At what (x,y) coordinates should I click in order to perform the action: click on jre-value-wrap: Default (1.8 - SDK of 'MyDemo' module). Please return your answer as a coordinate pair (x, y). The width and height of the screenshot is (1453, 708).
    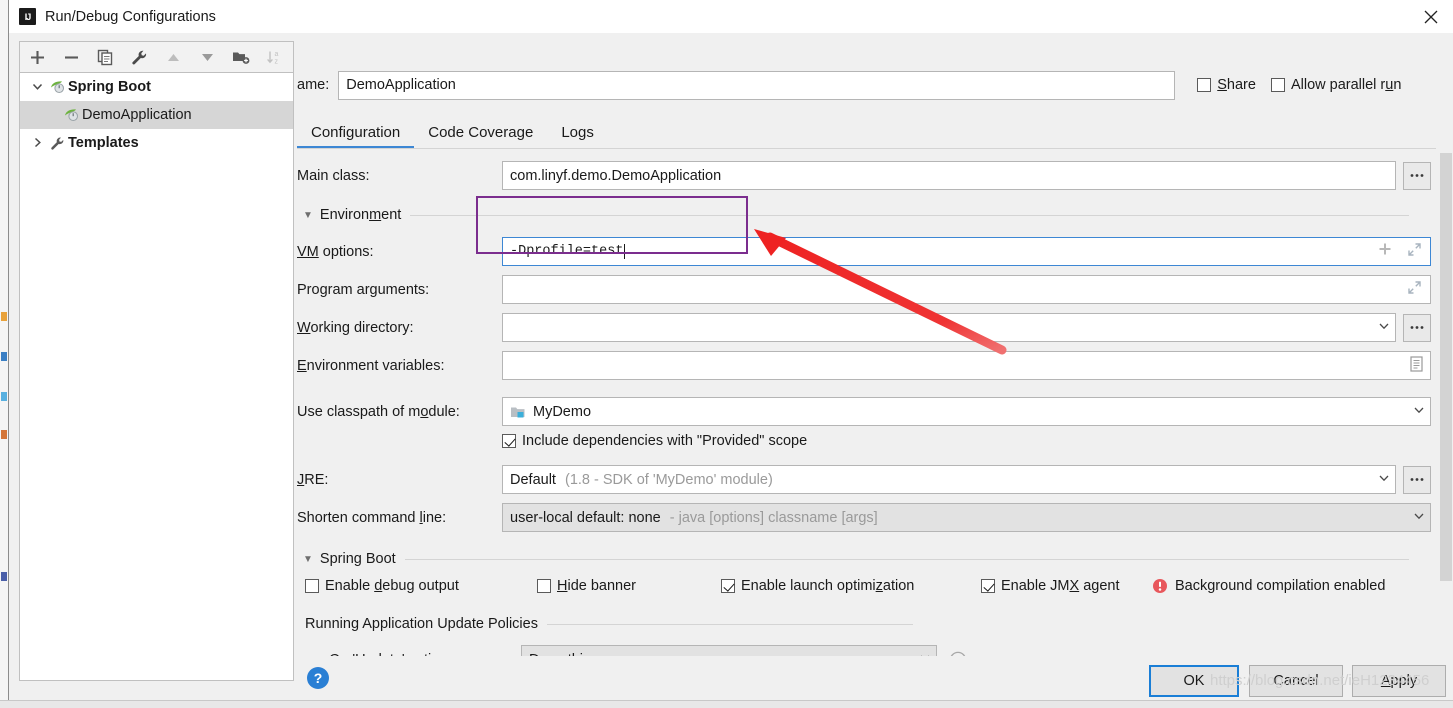
    Looking at the image, I should click on (943, 480).